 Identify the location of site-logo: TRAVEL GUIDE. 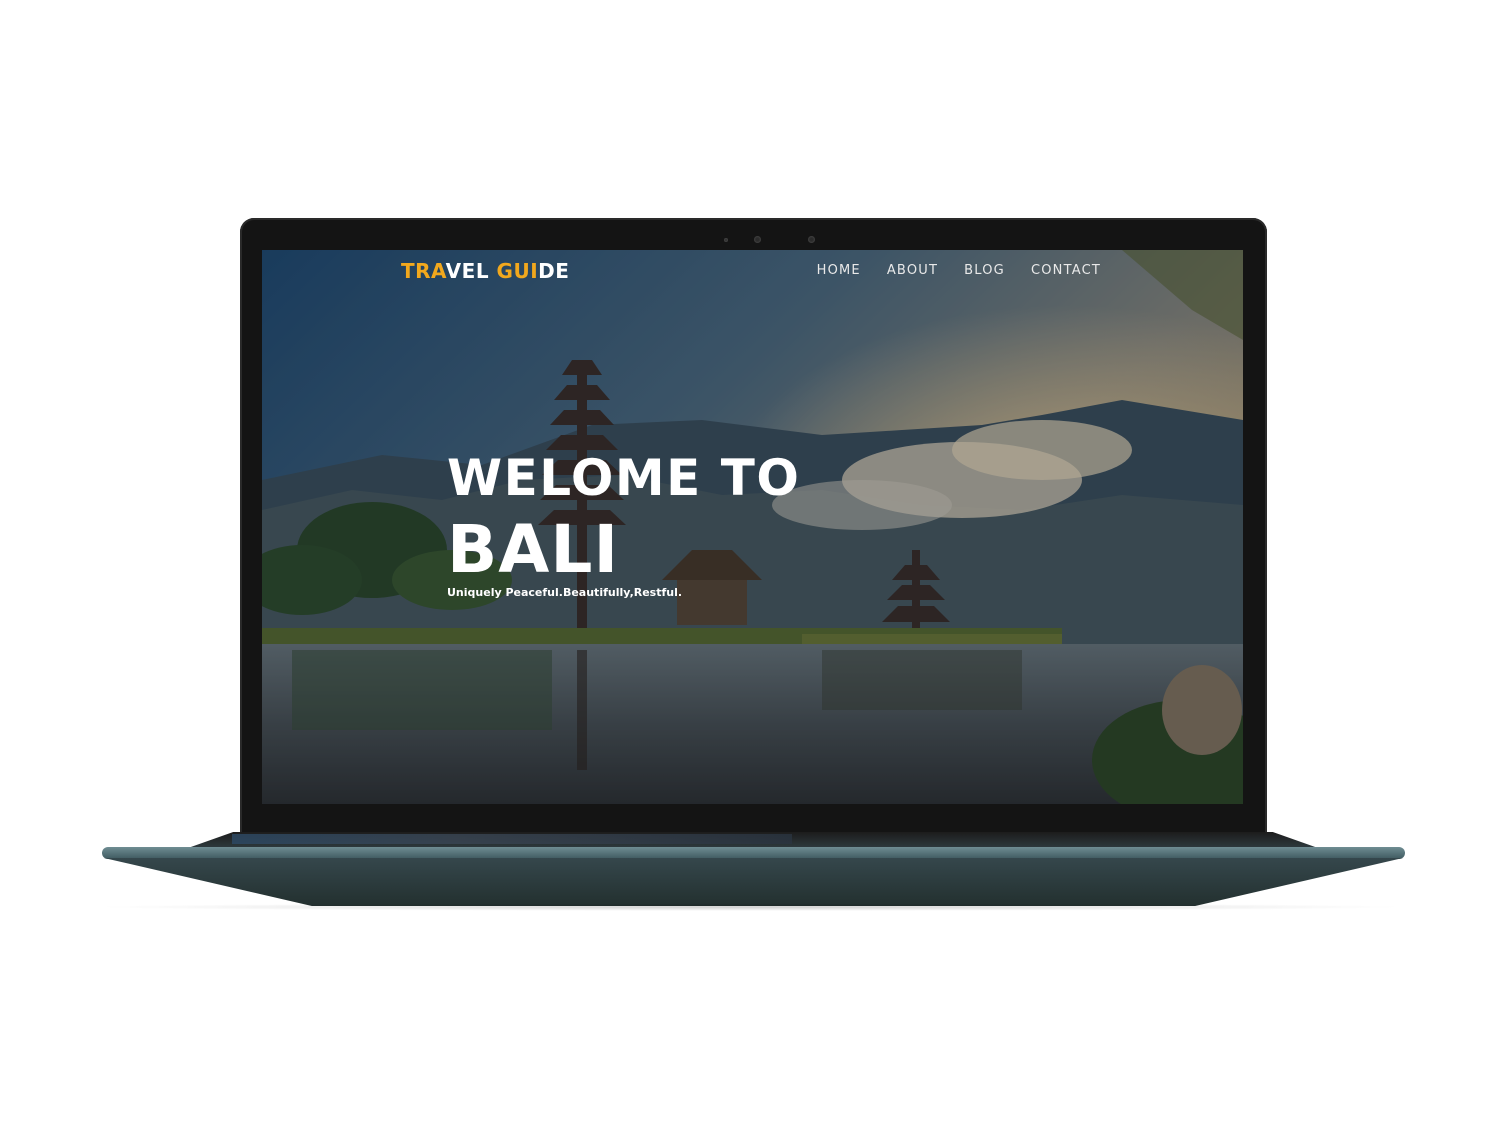
(485, 271).